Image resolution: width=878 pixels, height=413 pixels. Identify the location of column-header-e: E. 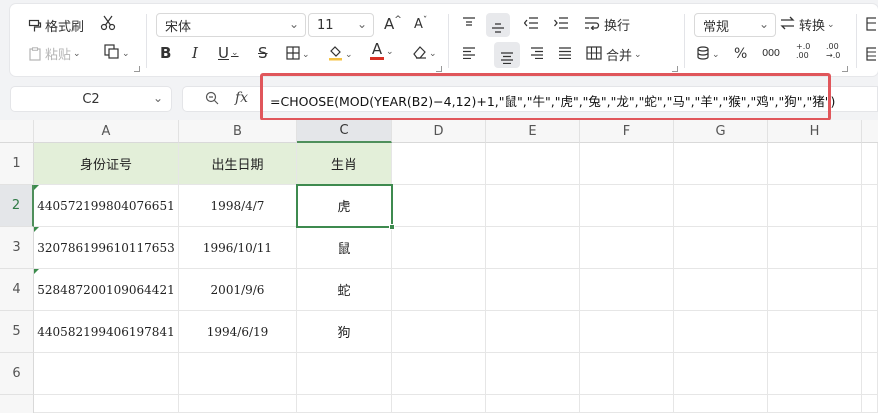
(533, 131).